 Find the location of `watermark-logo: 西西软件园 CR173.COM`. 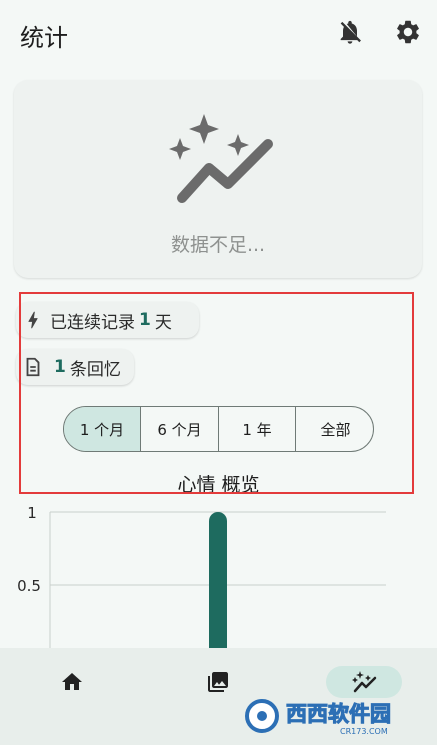

watermark-logo: 西西软件园 CR173.COM is located at coordinates (330, 716).